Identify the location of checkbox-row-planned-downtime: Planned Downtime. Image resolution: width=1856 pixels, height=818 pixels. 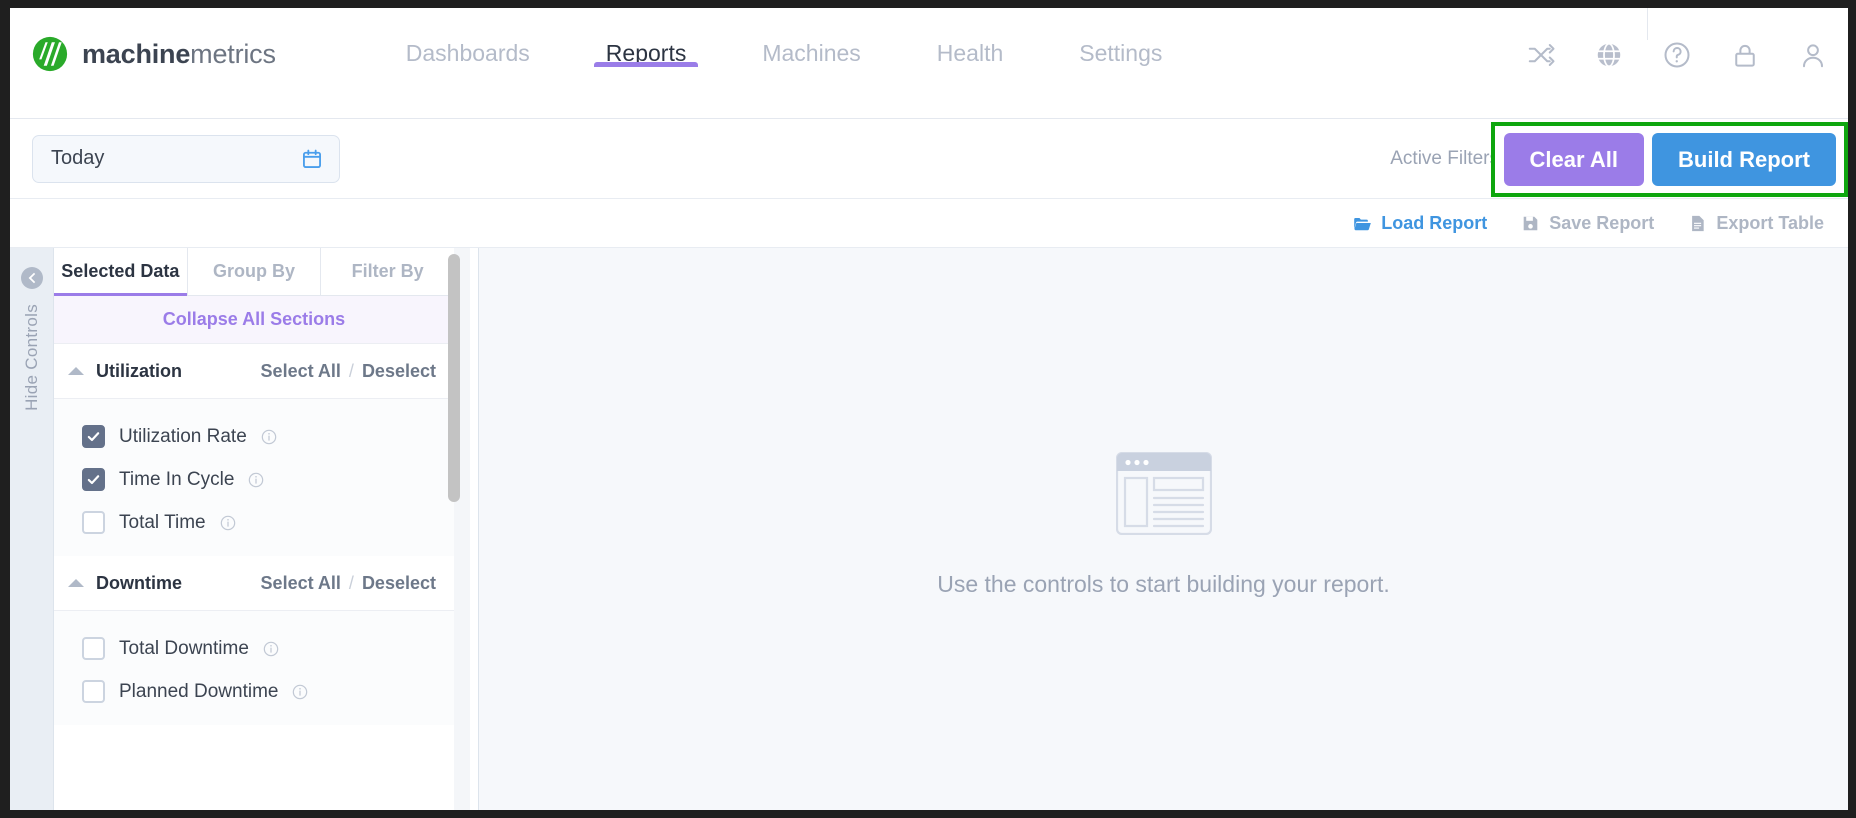
(254, 691).